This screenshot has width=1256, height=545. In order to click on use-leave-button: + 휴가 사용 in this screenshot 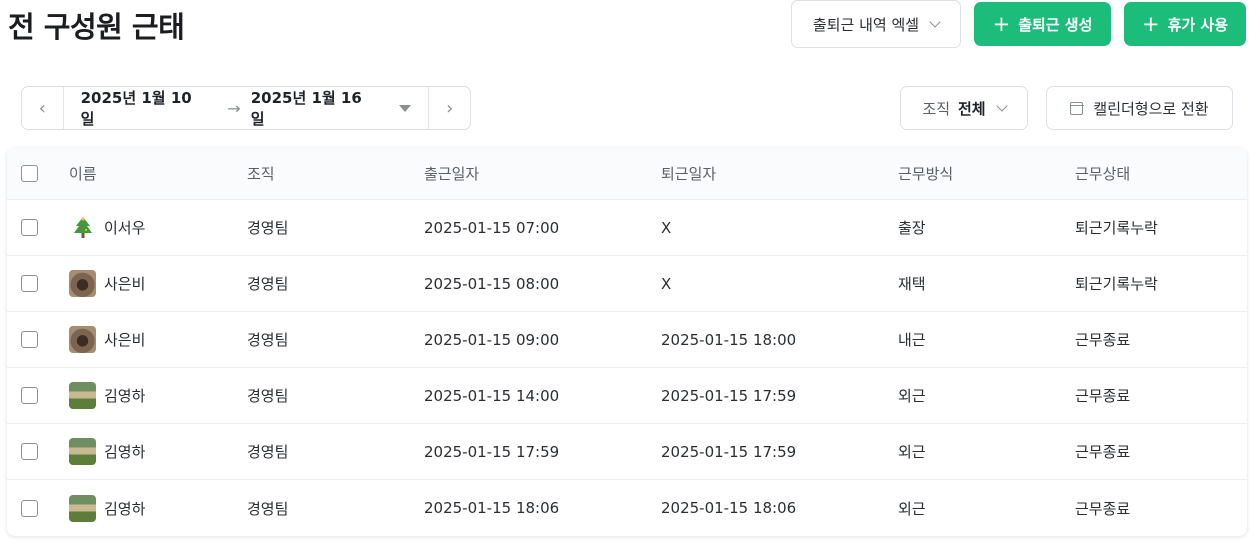, I will do `click(1185, 24)`.